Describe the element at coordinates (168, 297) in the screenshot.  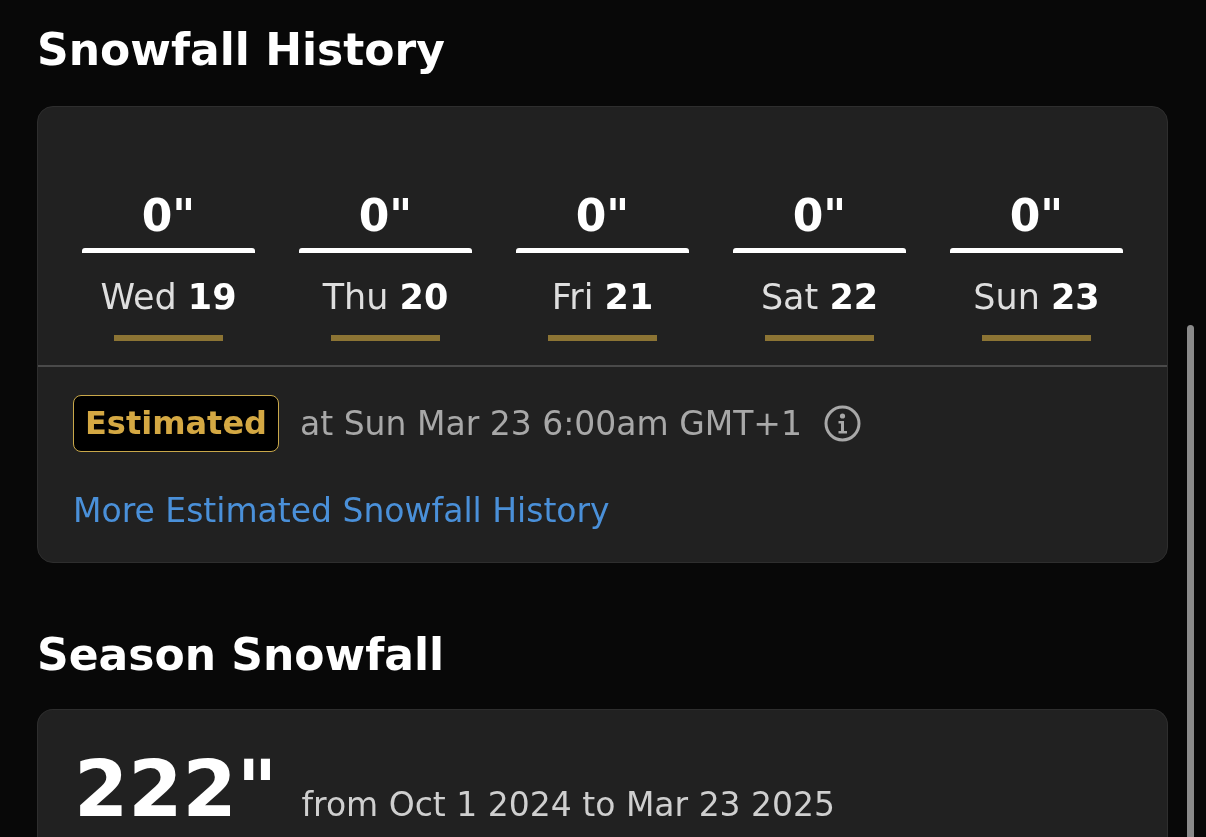
I see `day-label: Wed 19` at that location.